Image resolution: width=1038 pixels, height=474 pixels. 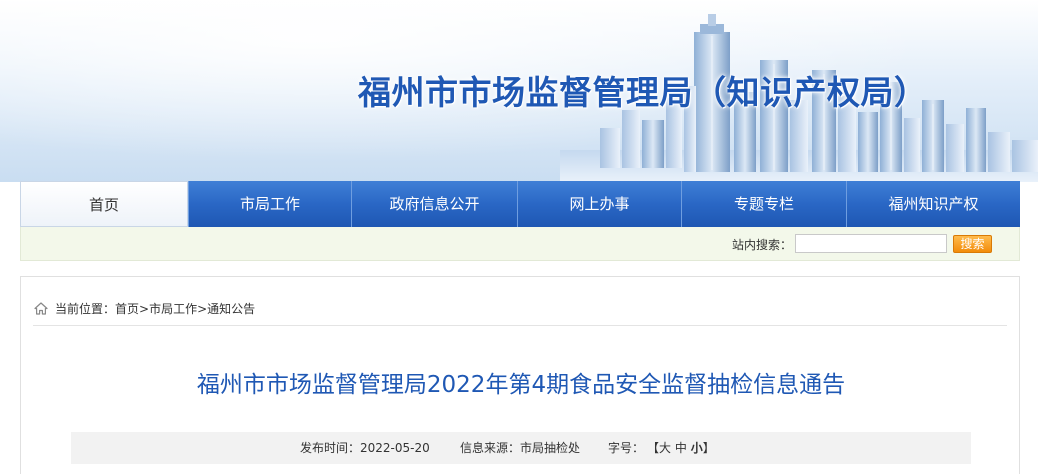 I want to click on breadcrumb-home: 首页, so click(x=127, y=308).